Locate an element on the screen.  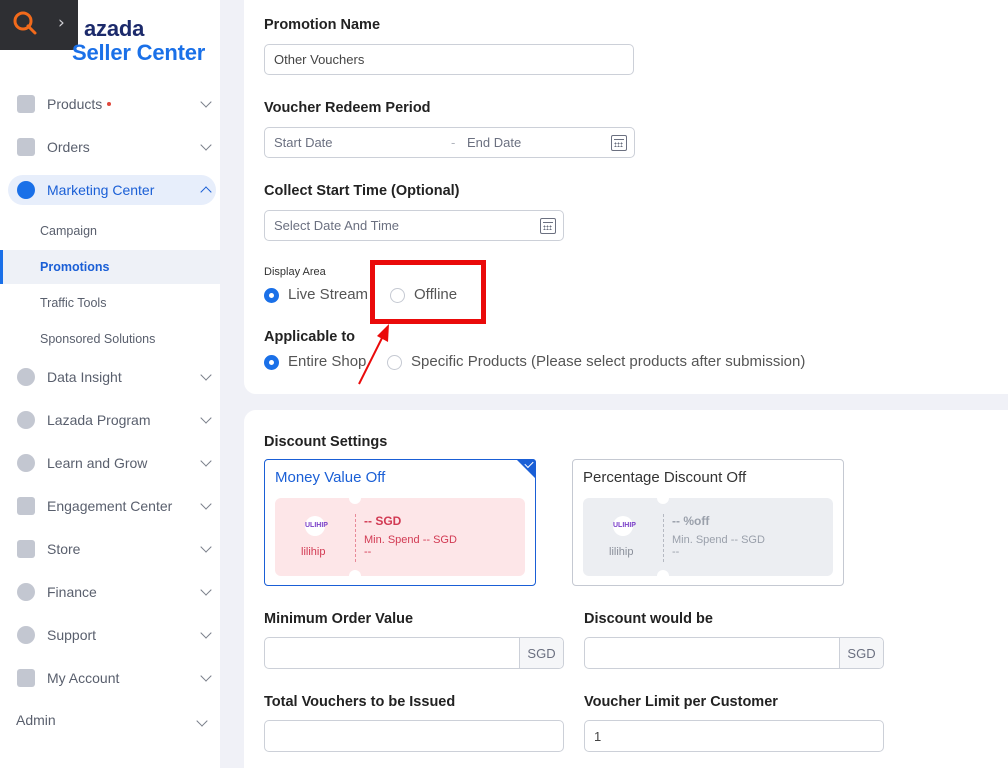
promotion-name-label: Promotion Name is located at coordinates (322, 25).